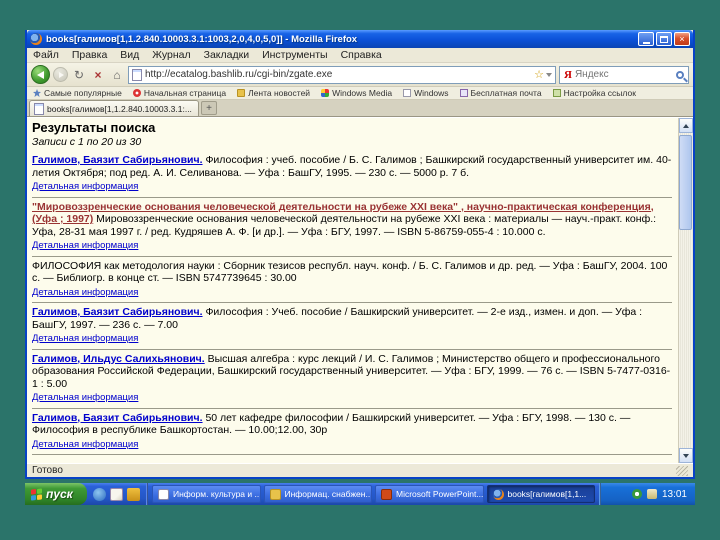 The width and height of the screenshot is (720, 540). What do you see at coordinates (294, 55) in the screenshot?
I see `menu-tools: Инструменты` at bounding box center [294, 55].